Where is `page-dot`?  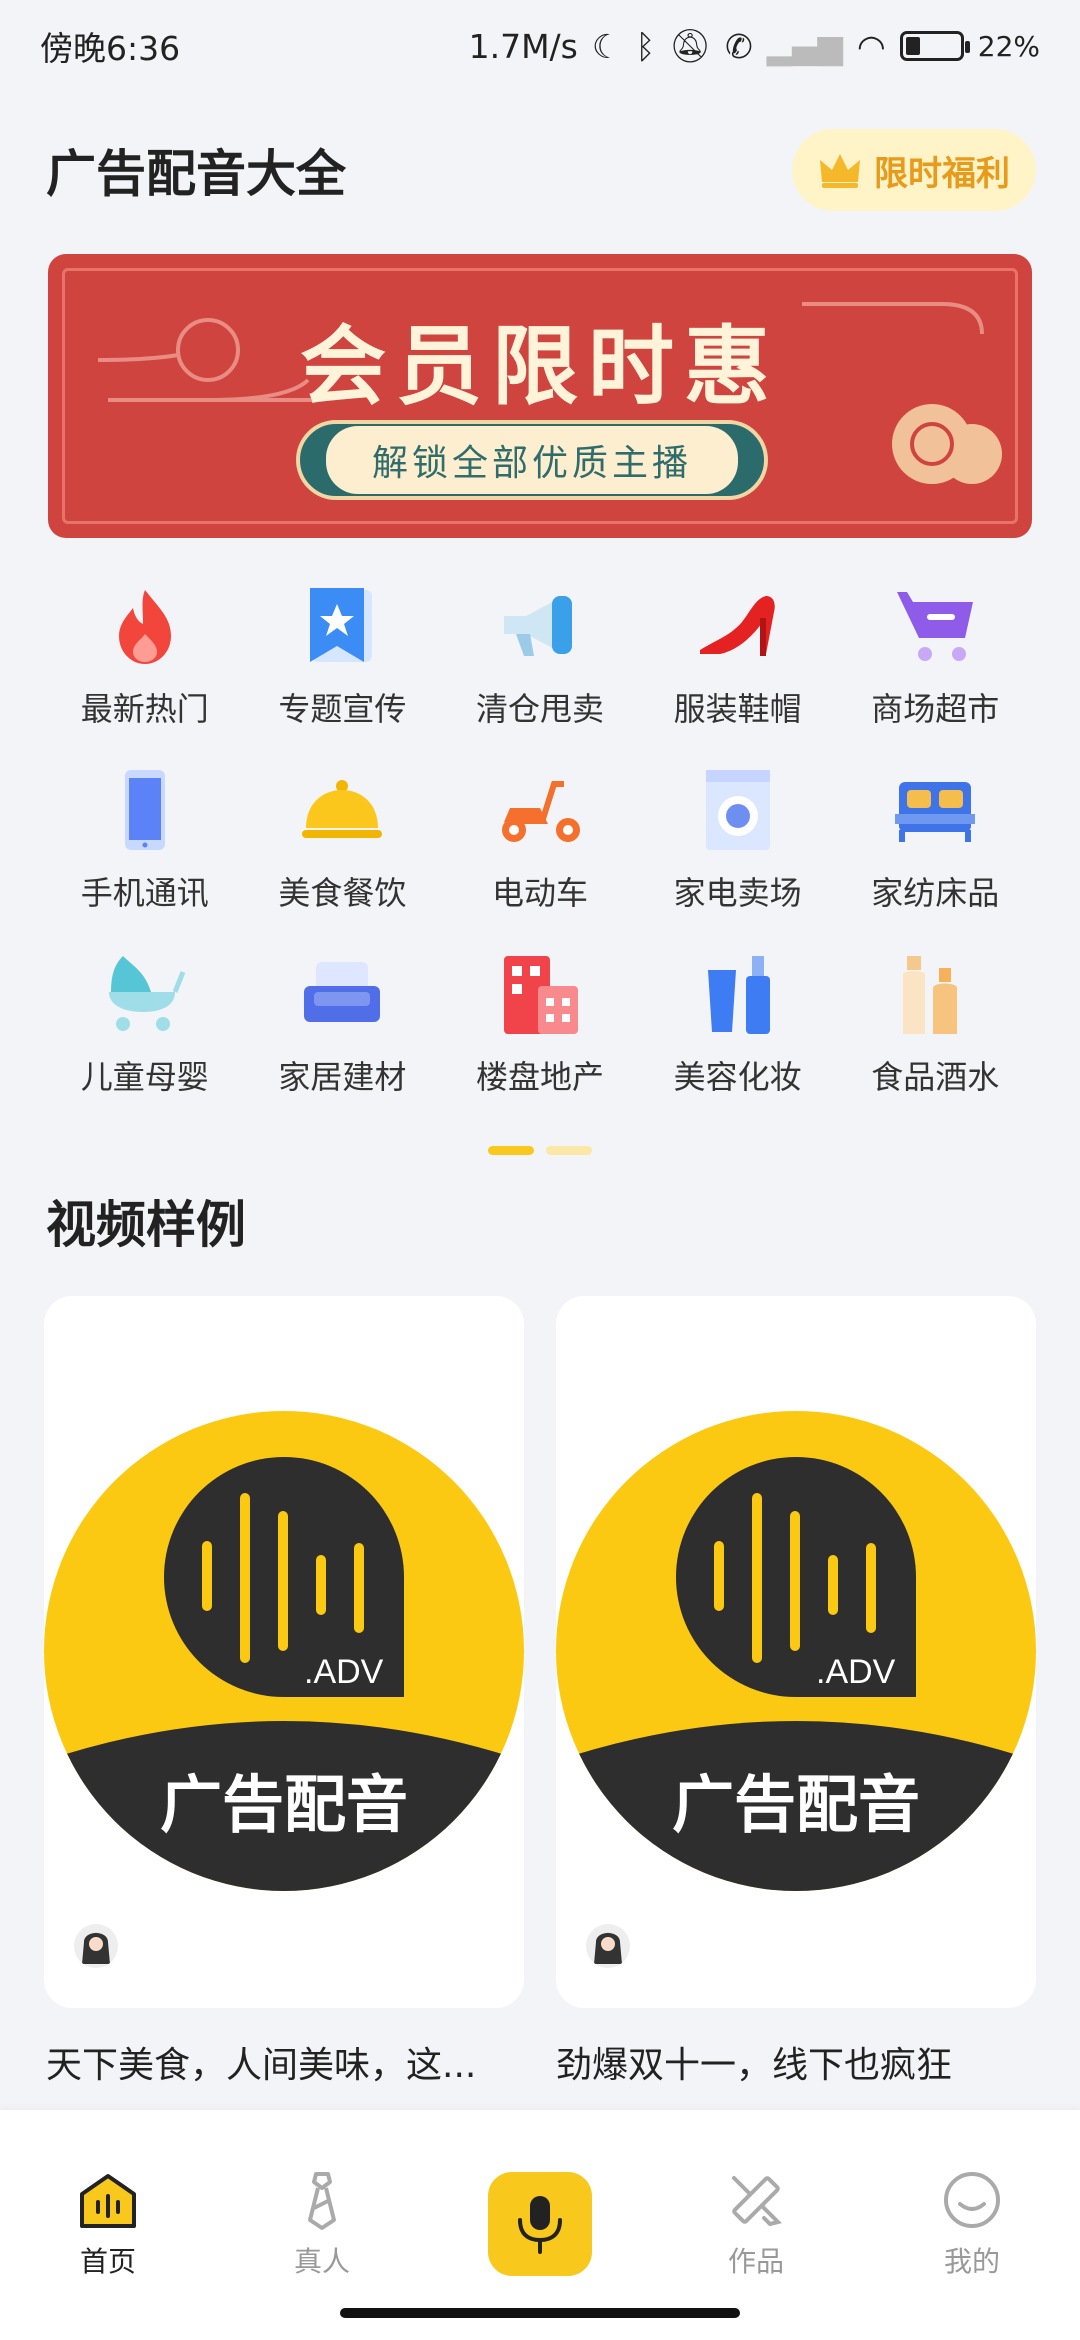
page-dot is located at coordinates (569, 1150).